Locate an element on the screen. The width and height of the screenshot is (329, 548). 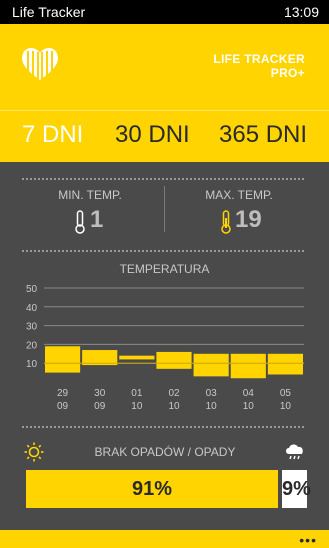
max-temp-value: 19 is located at coordinates (248, 219).